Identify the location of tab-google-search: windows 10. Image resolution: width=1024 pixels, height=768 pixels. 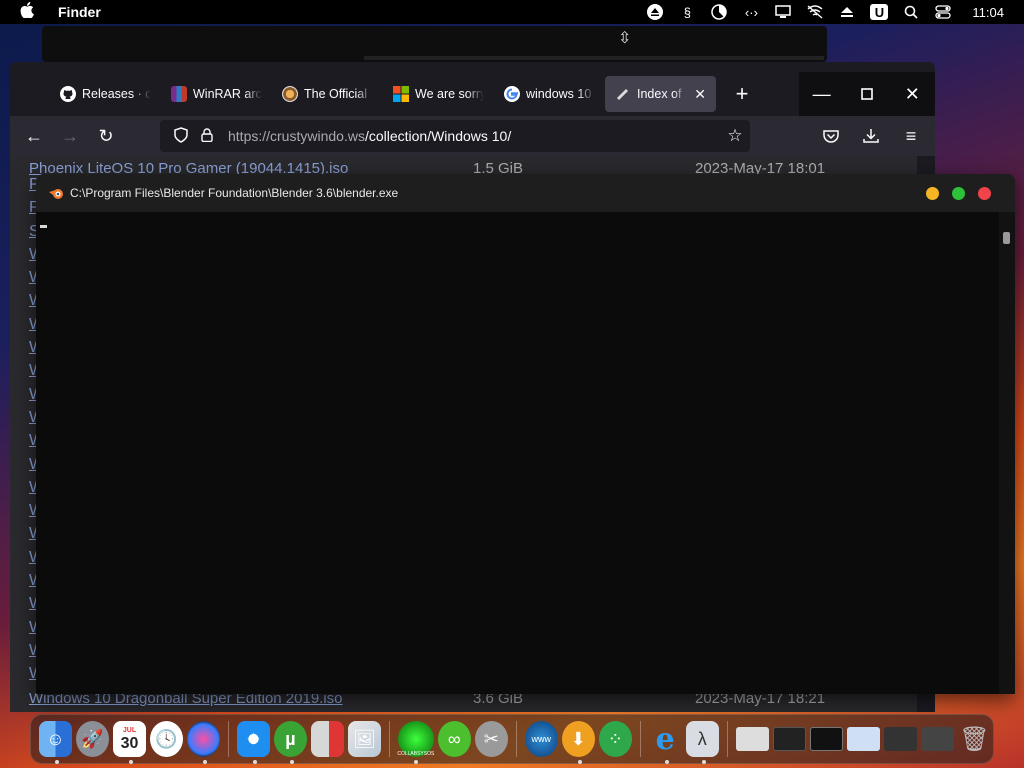
(549, 94).